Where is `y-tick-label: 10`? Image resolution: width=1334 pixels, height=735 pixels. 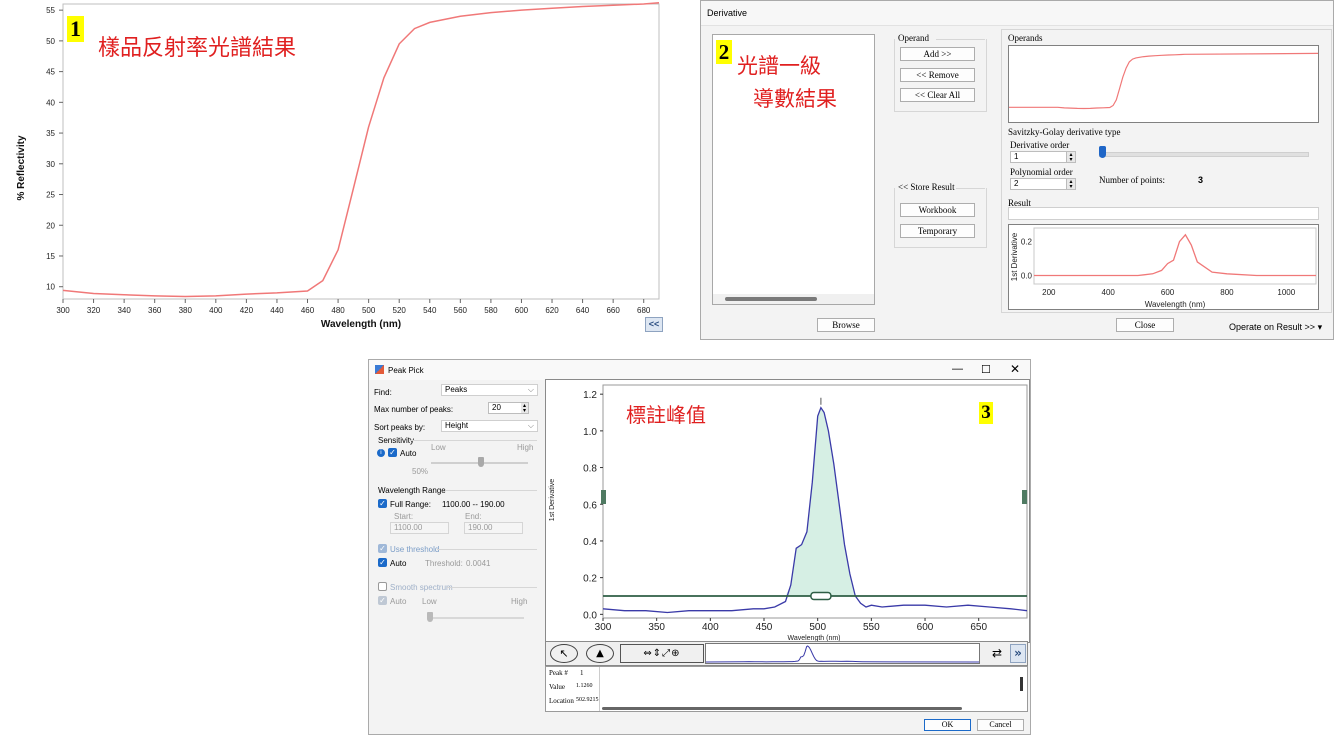
y-tick-label: 10 is located at coordinates (50, 287).